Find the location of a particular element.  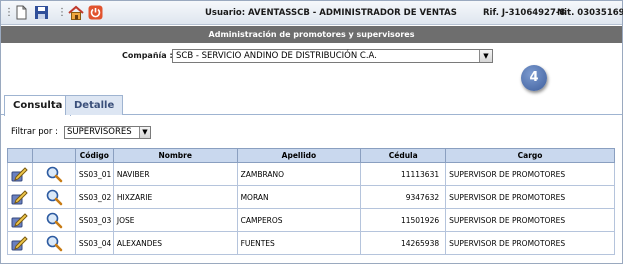

header-cargo: Cargo is located at coordinates (530, 155).